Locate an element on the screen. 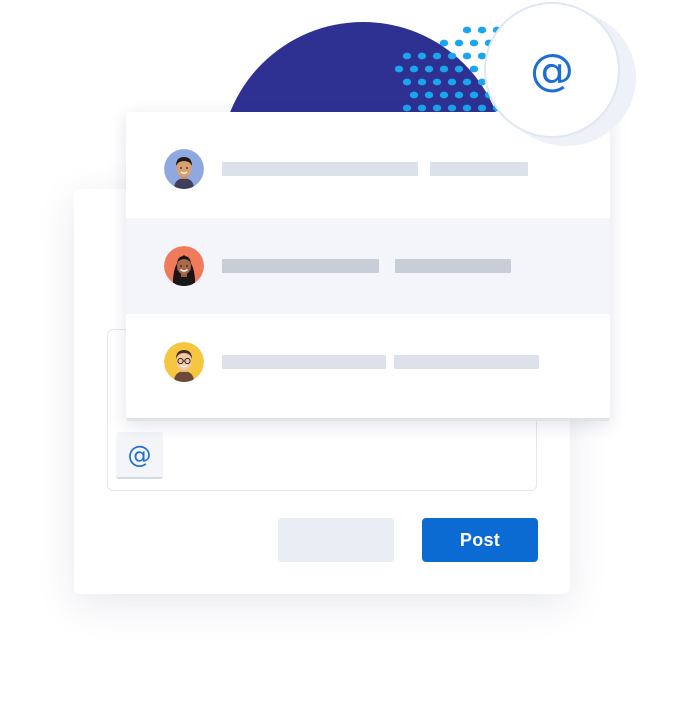 This screenshot has height=704, width=674. mention-item-selected is located at coordinates (368, 266).